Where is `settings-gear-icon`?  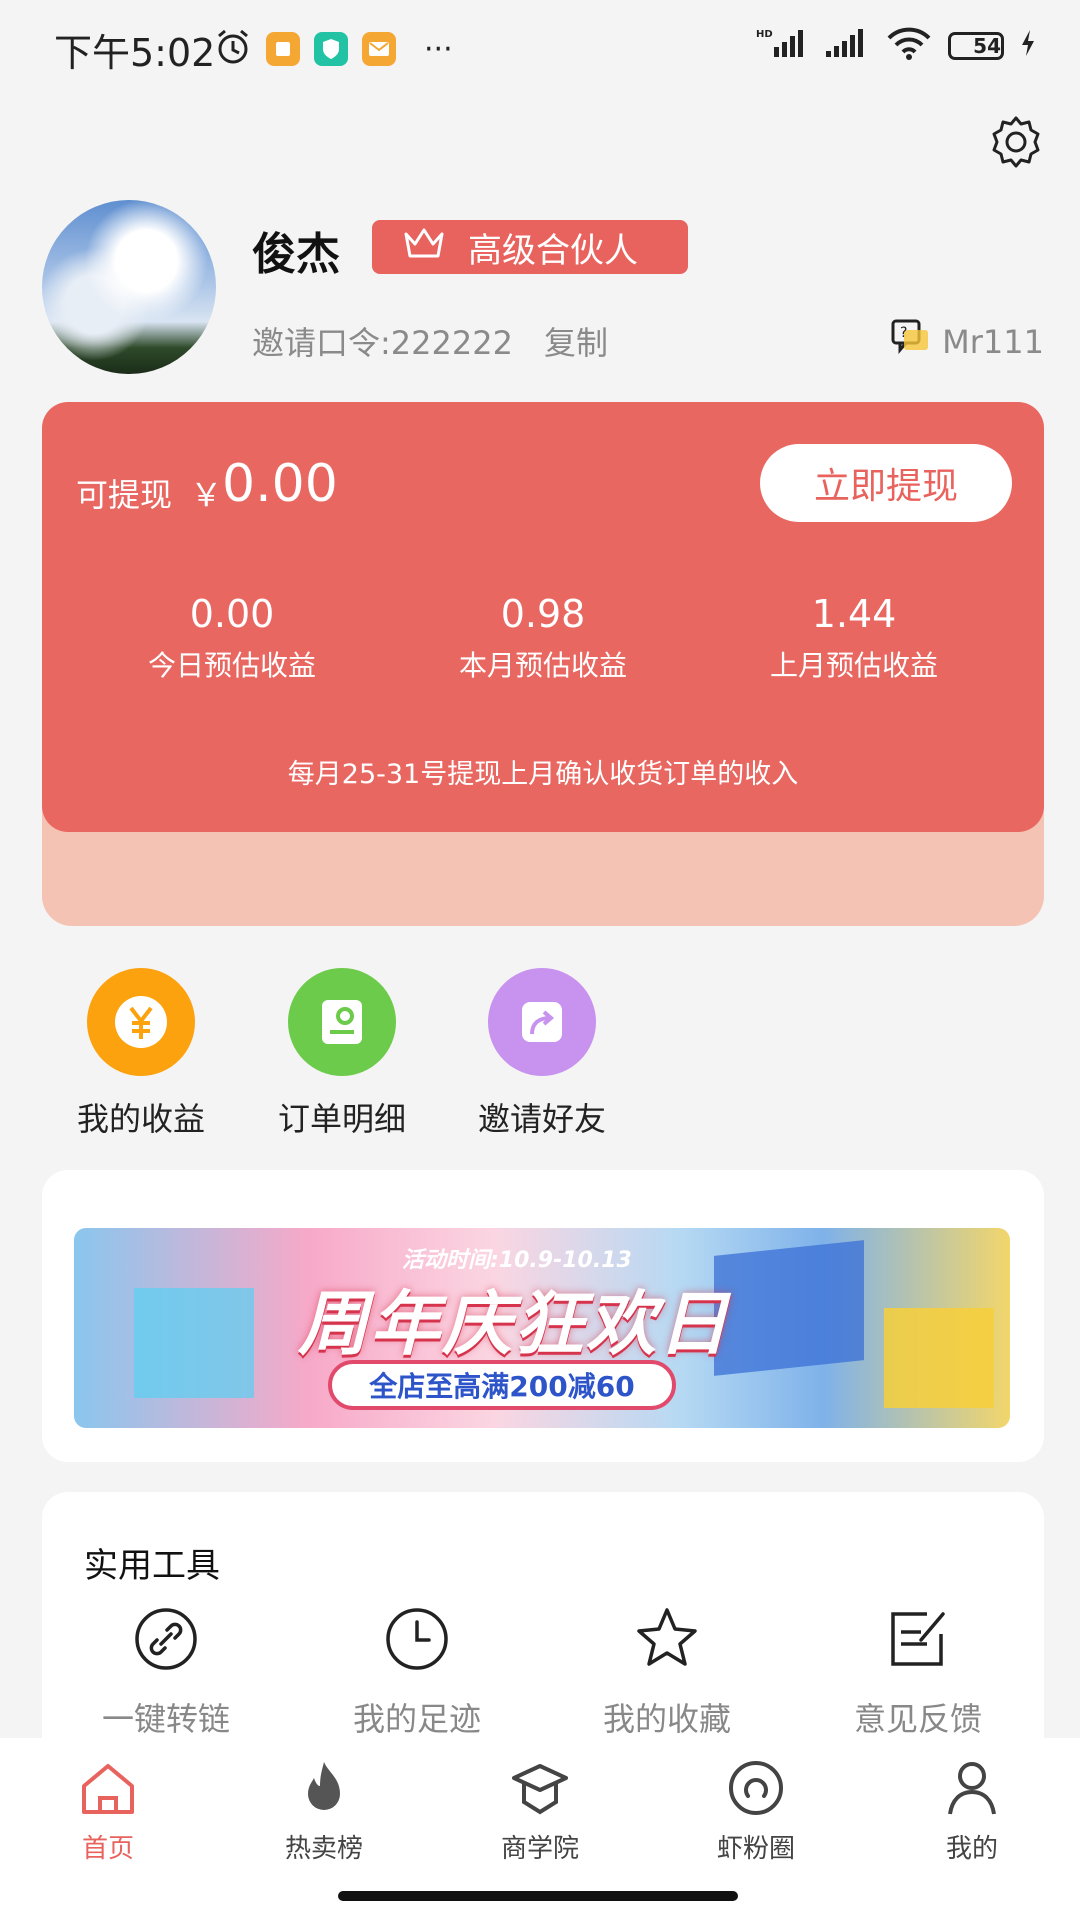
settings-gear-icon is located at coordinates (1016, 142).